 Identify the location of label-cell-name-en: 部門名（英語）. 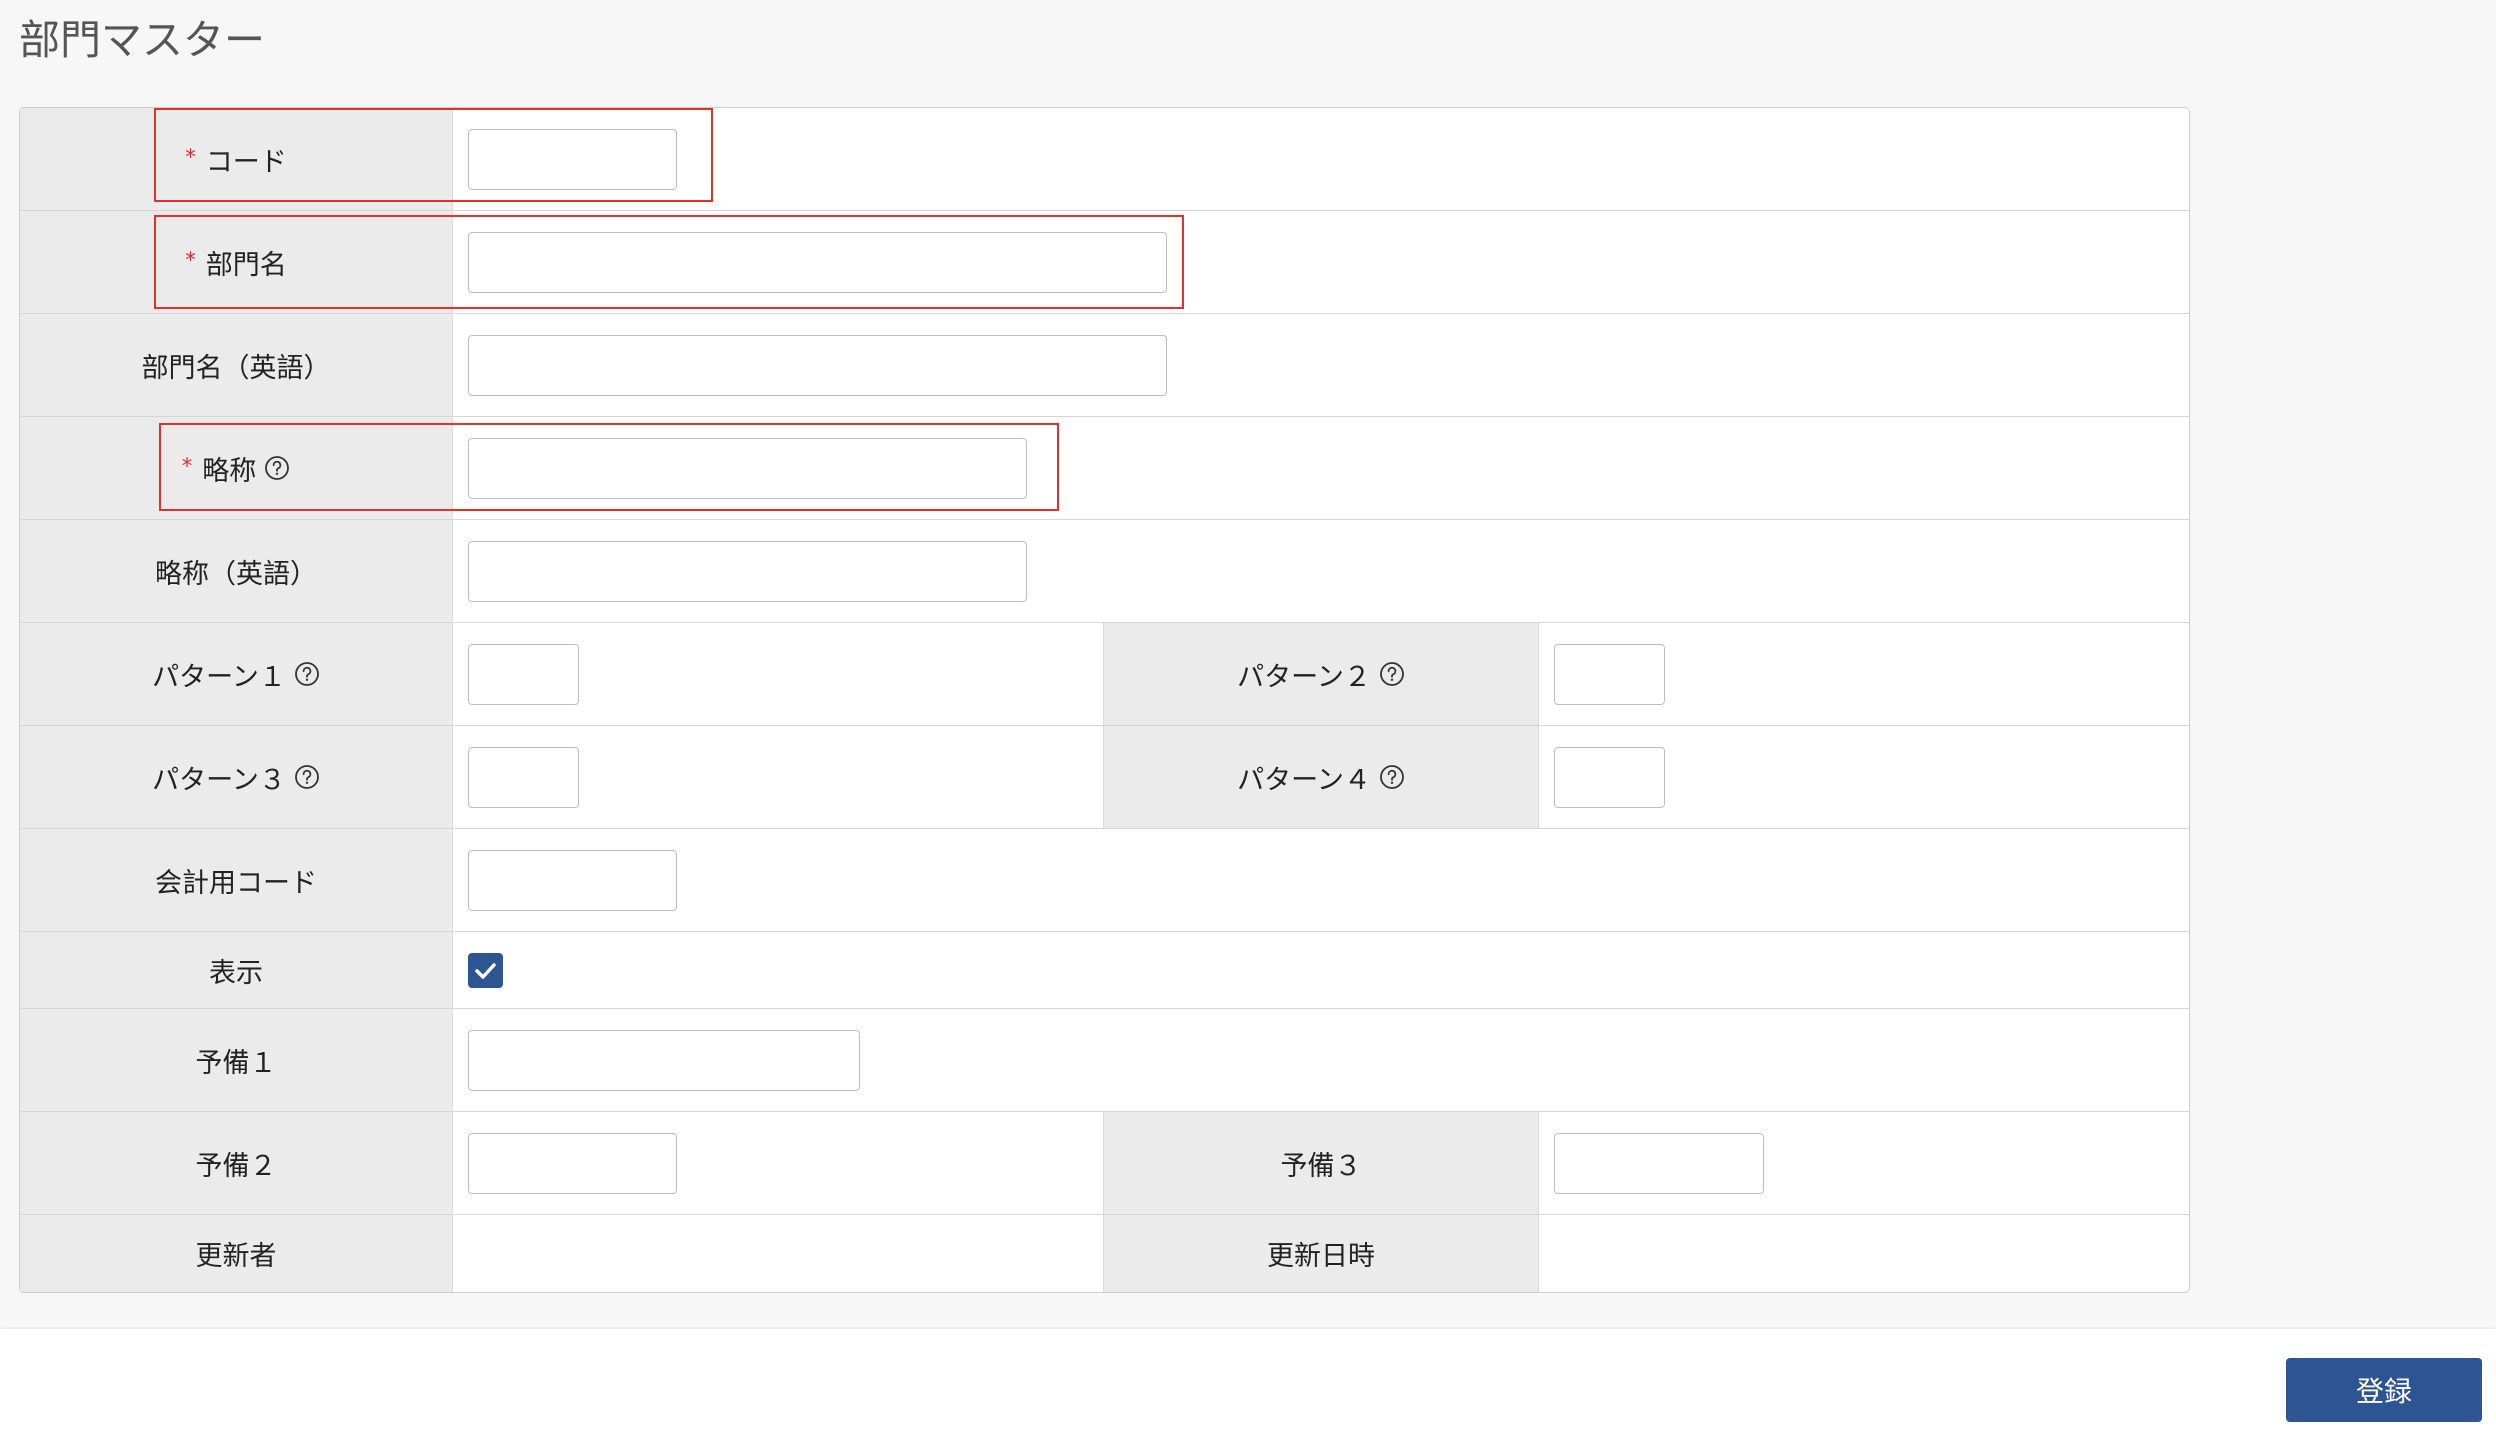
(236, 365).